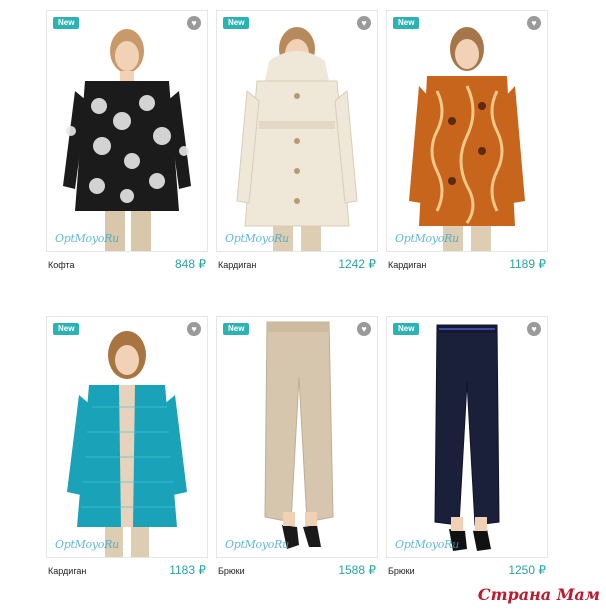 The image size is (606, 610). What do you see at coordinates (61, 265) in the screenshot?
I see `product-name: Кофта` at bounding box center [61, 265].